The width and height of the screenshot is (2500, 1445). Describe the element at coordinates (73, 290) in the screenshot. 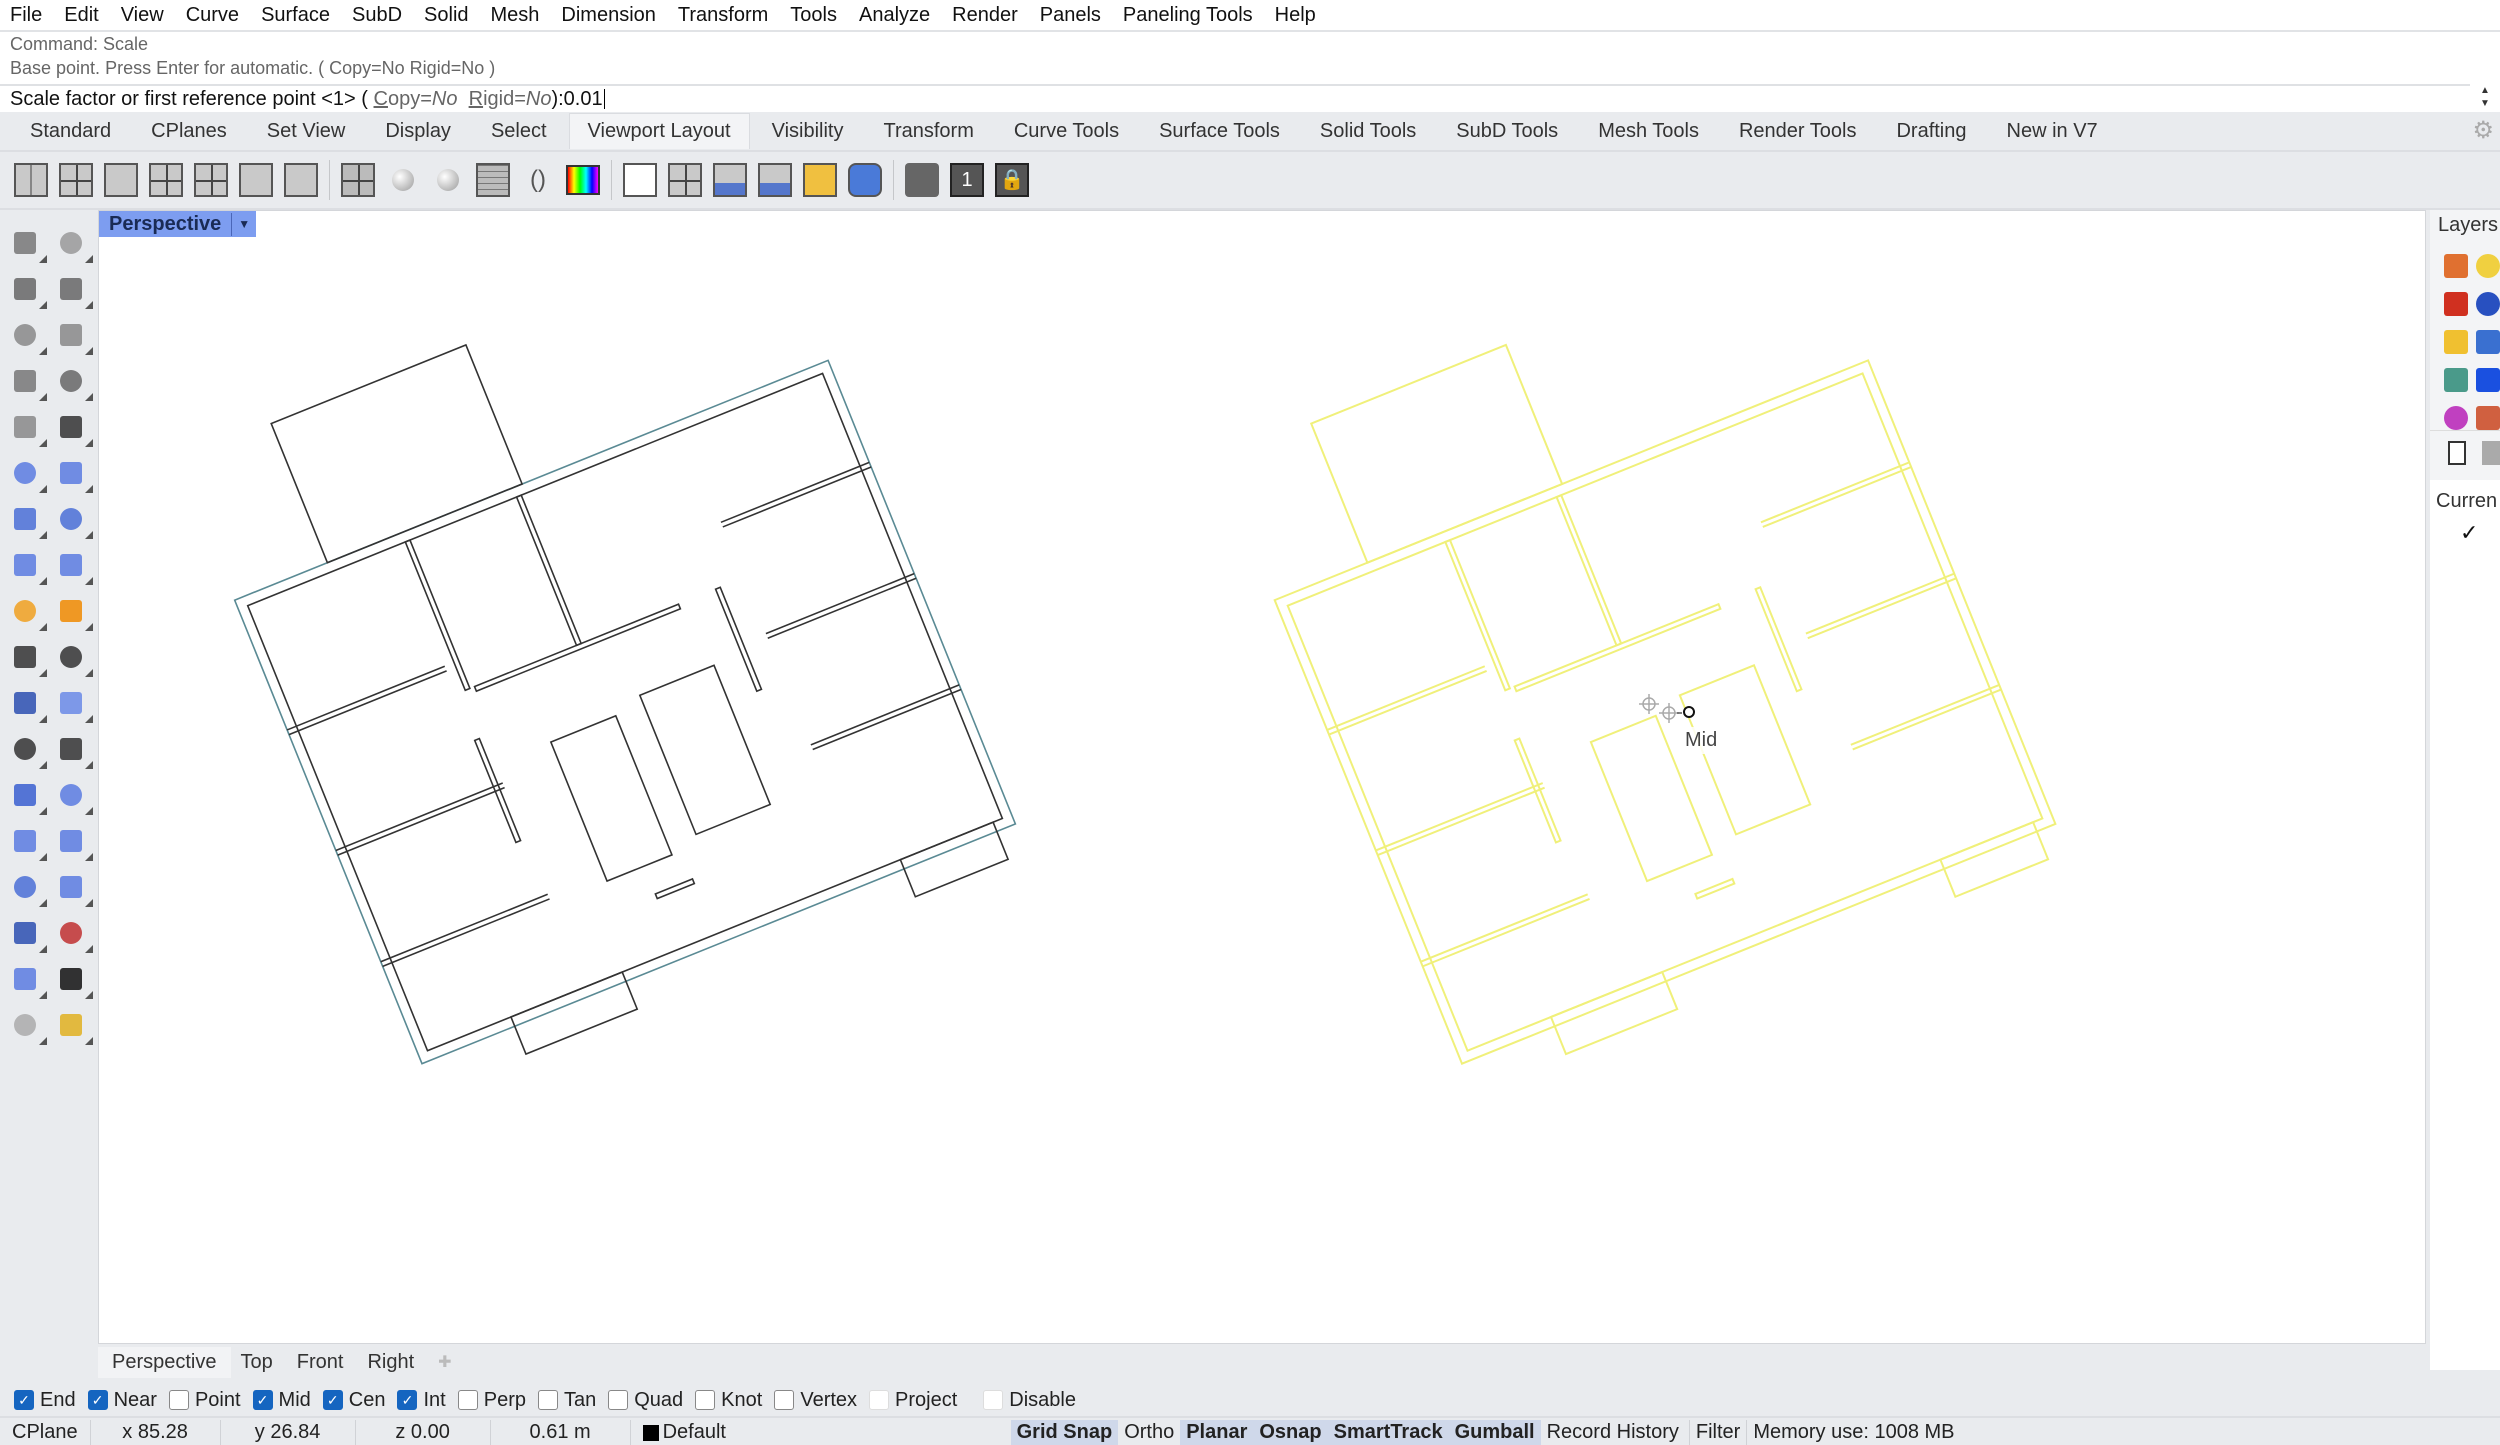

I see `curve-icon` at that location.